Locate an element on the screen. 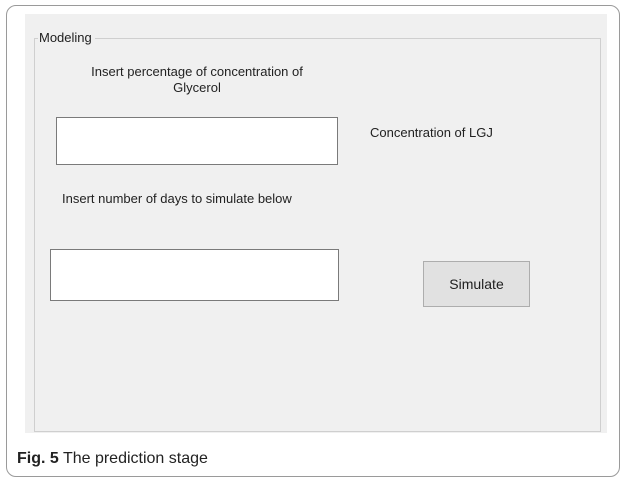  figure-caption-text: The prediction stage is located at coordinates (135, 458).